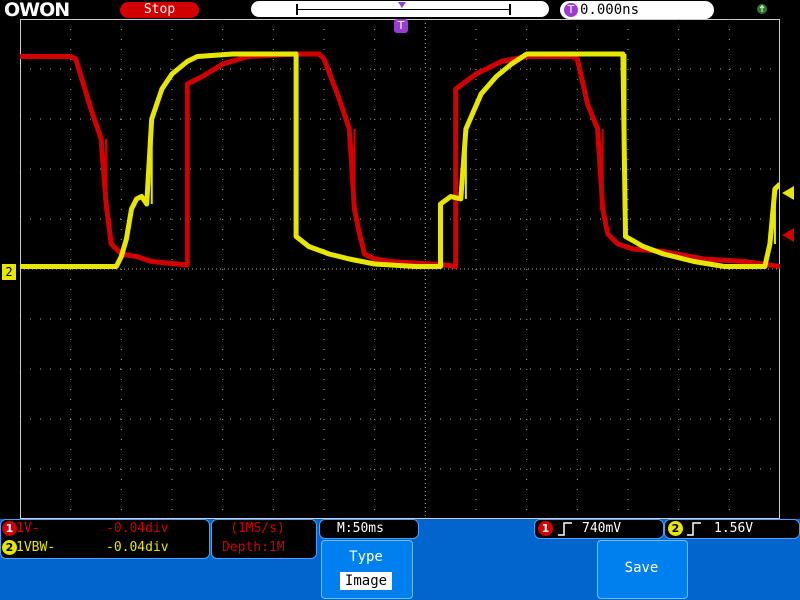  What do you see at coordinates (762, 9) in the screenshot?
I see `usb-icon` at bounding box center [762, 9].